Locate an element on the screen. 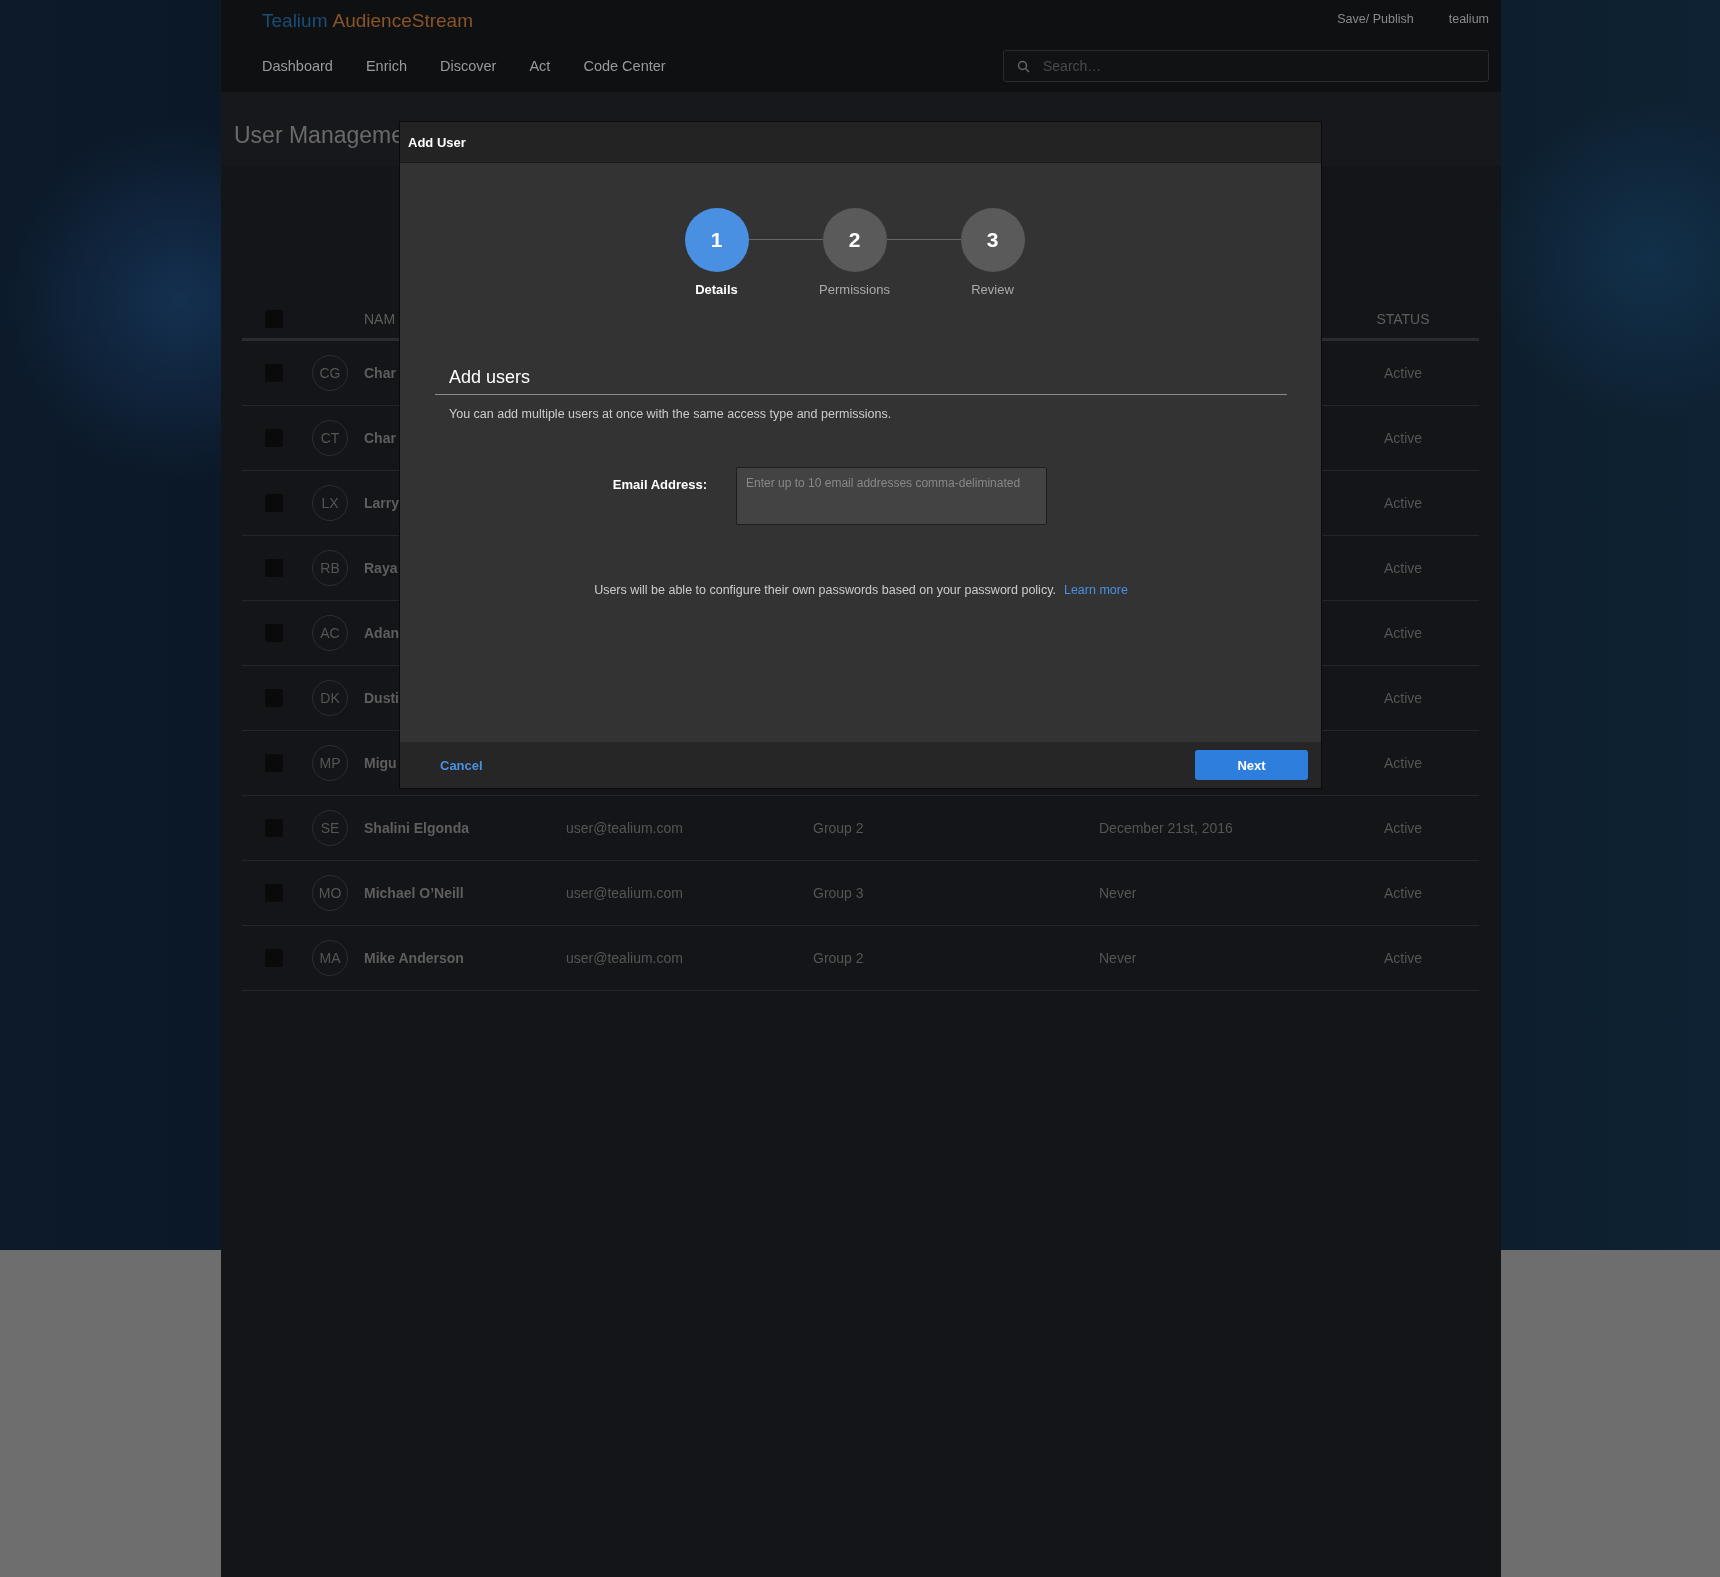 The height and width of the screenshot is (1577, 1720). user-name: Migu is located at coordinates (380, 763).